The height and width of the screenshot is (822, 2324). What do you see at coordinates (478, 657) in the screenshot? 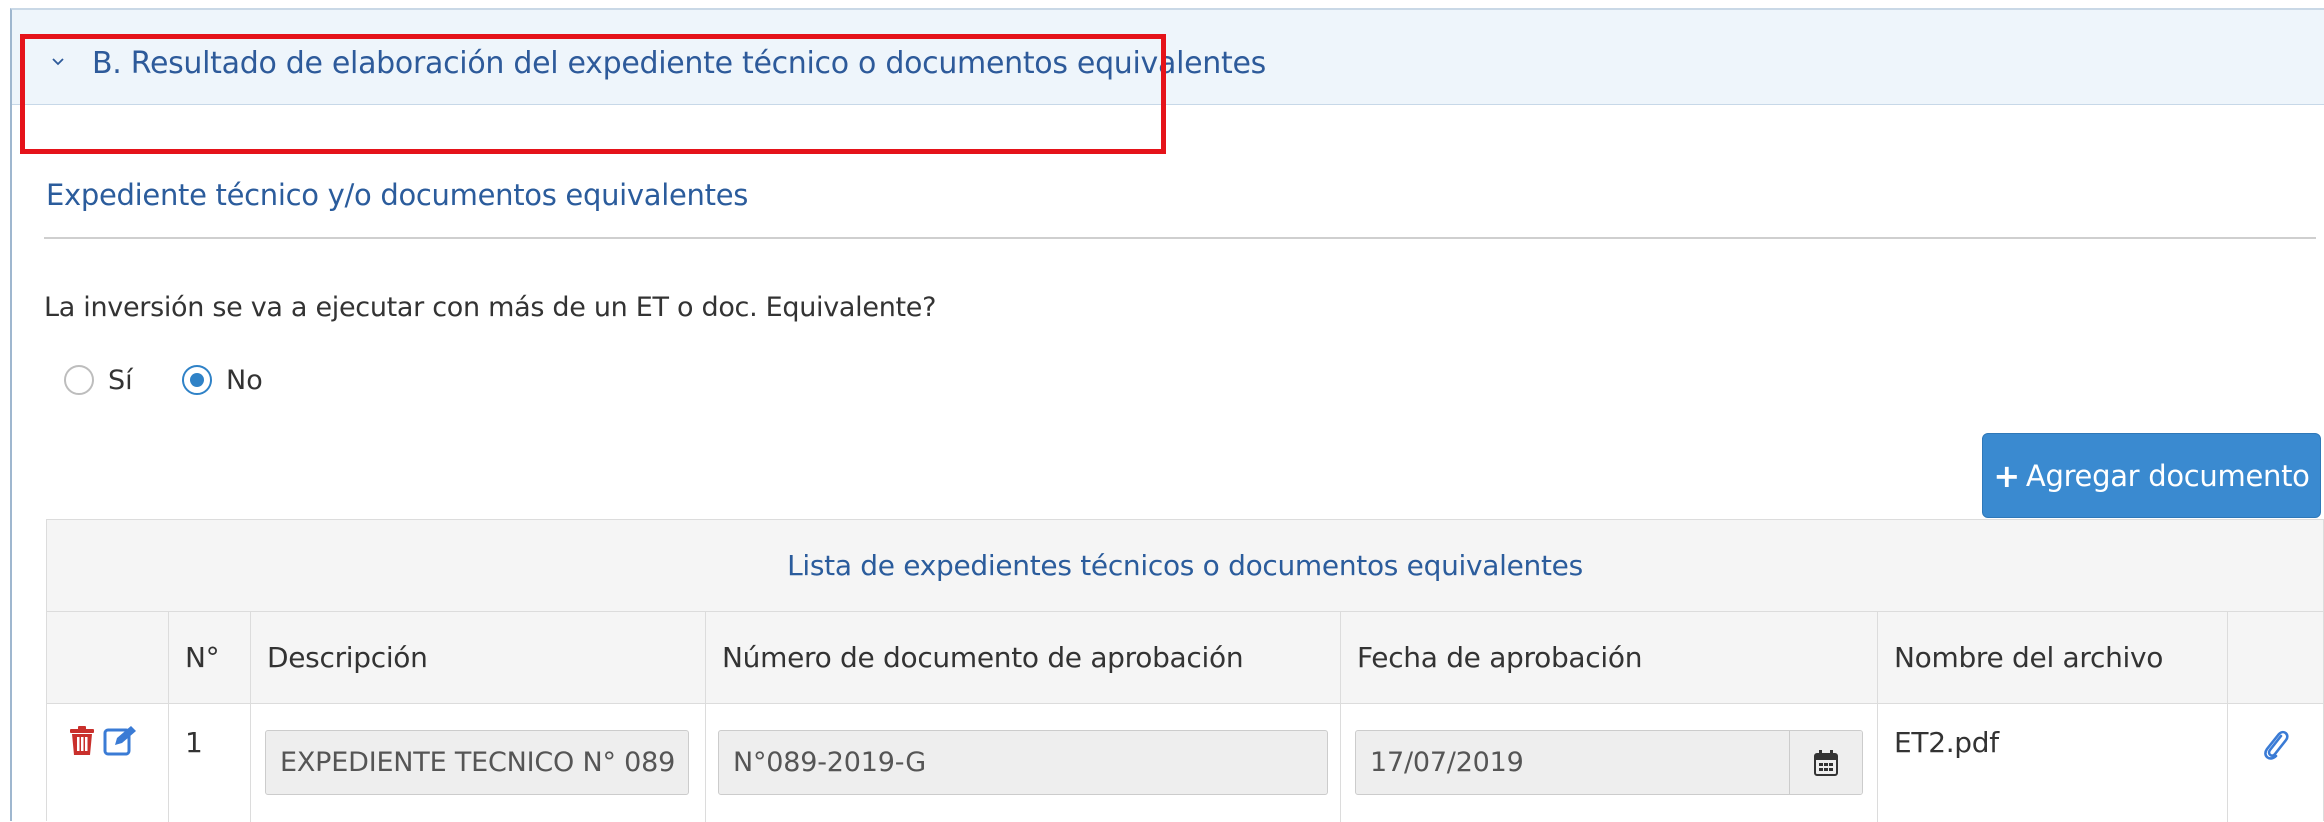
I see `header-description: Descripción` at bounding box center [478, 657].